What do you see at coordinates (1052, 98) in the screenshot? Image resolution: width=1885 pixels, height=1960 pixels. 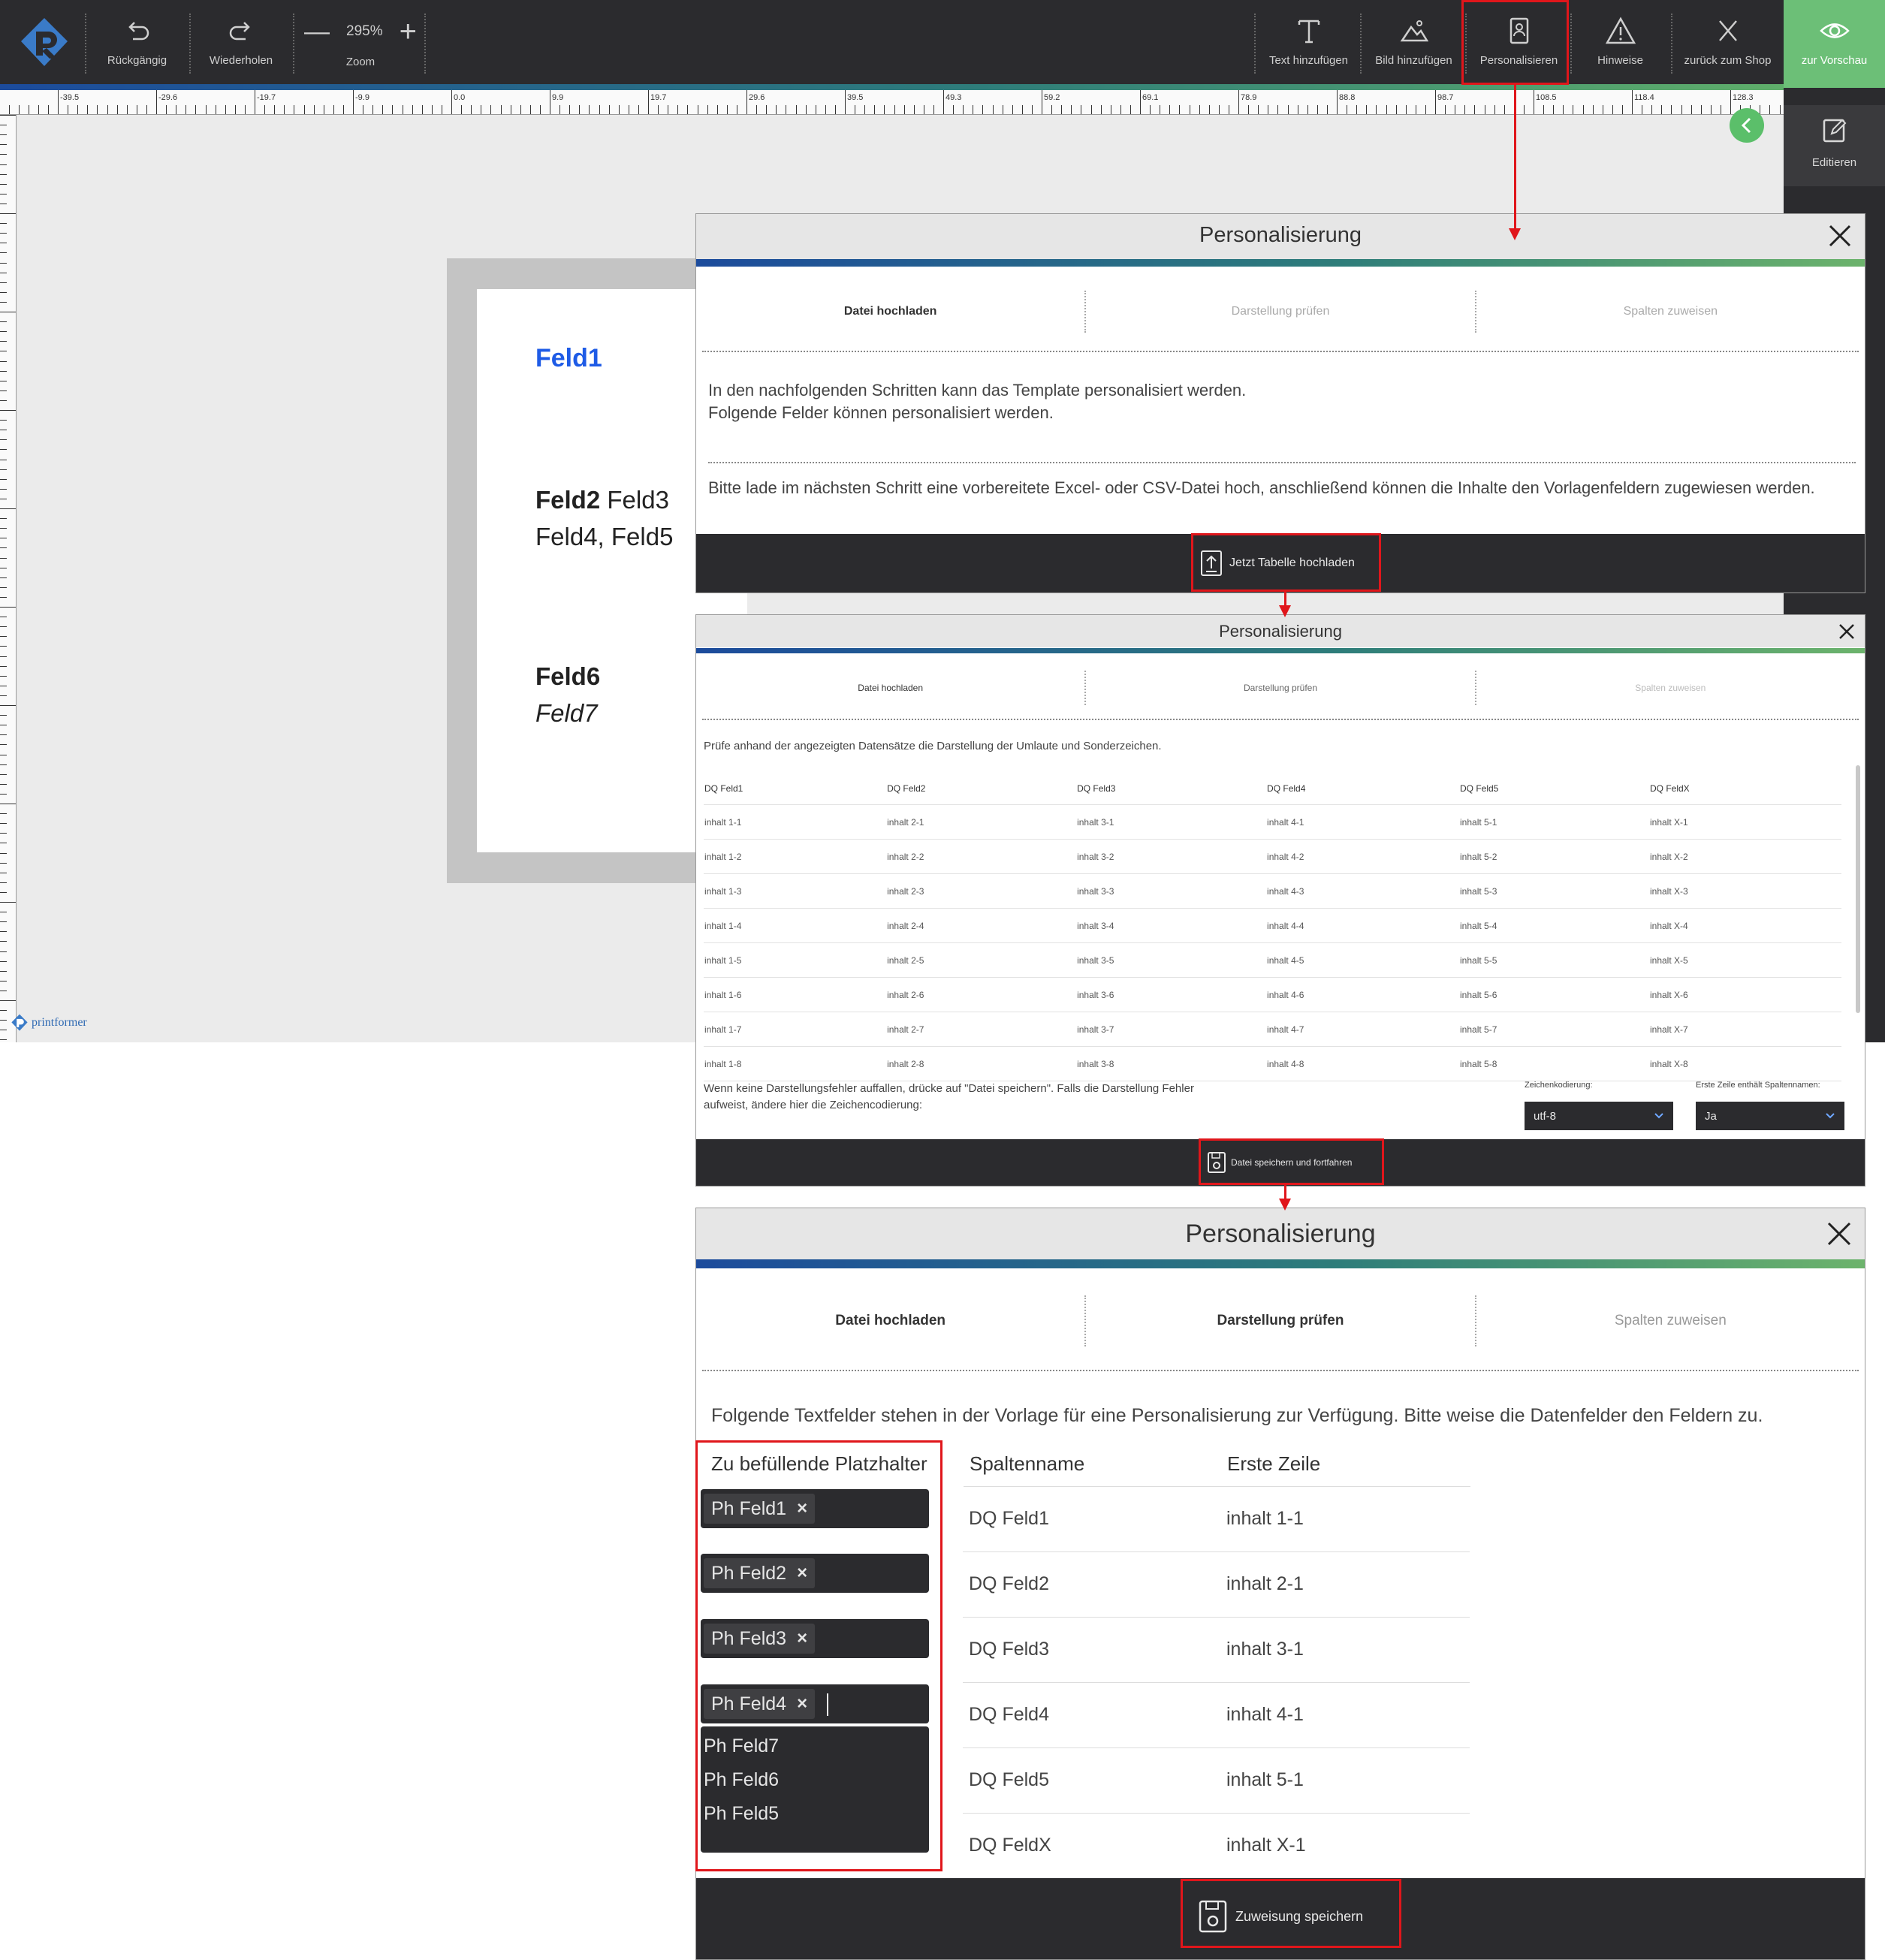 I see `ruler-label: 59.2` at bounding box center [1052, 98].